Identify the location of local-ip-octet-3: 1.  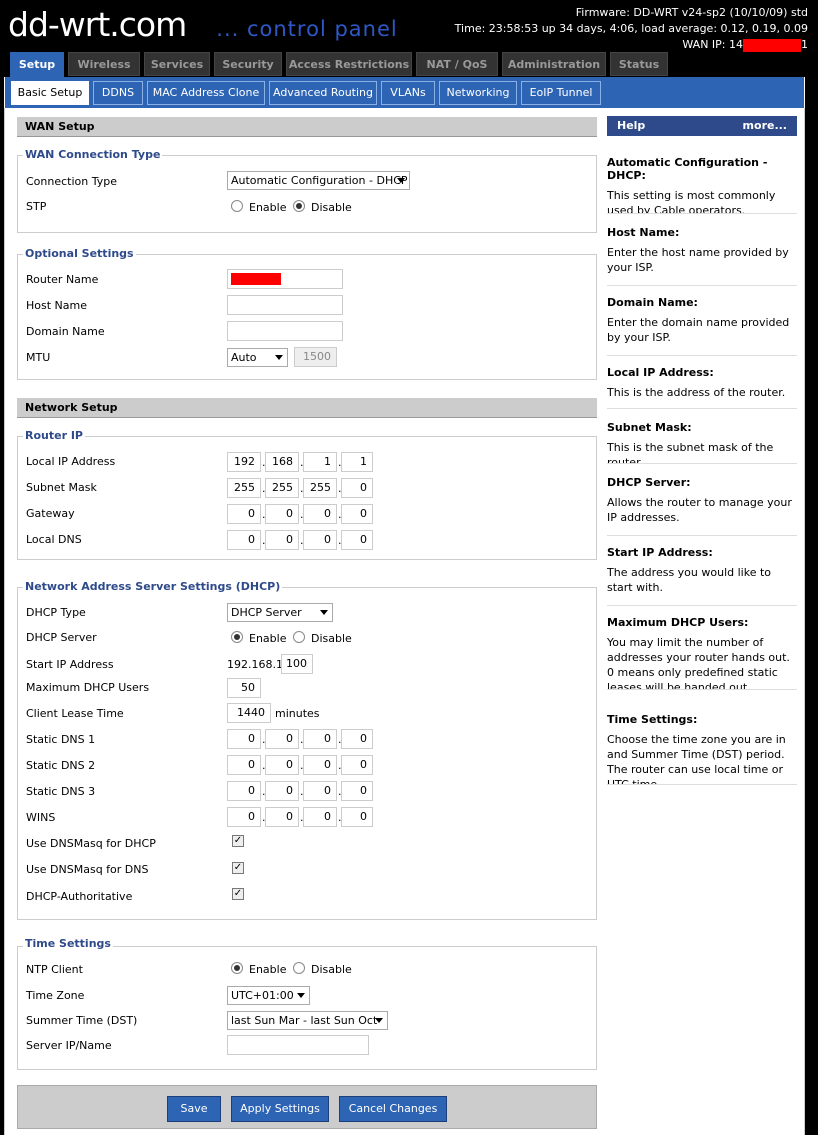
(320, 462).